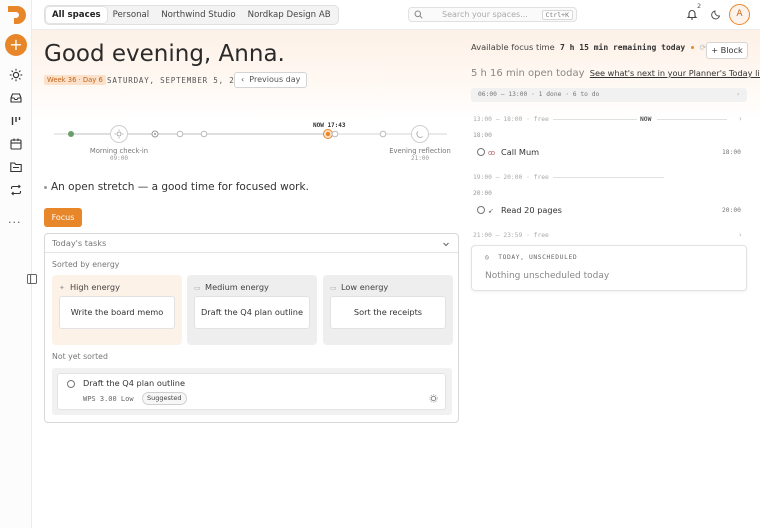 This screenshot has height=528, width=760. Describe the element at coordinates (557, 15) in the screenshot. I see `search-shortcut: Ctrl+K` at that location.